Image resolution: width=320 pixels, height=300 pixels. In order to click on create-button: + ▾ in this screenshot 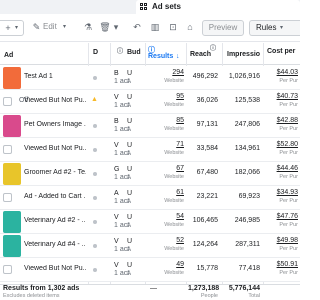, I will do `click(12, 28)`.